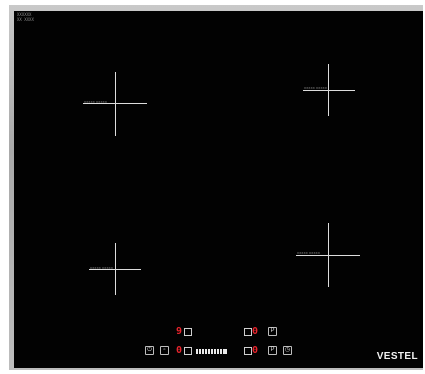  What do you see at coordinates (179, 331) in the screenshot?
I see `top-left-display: 9` at bounding box center [179, 331].